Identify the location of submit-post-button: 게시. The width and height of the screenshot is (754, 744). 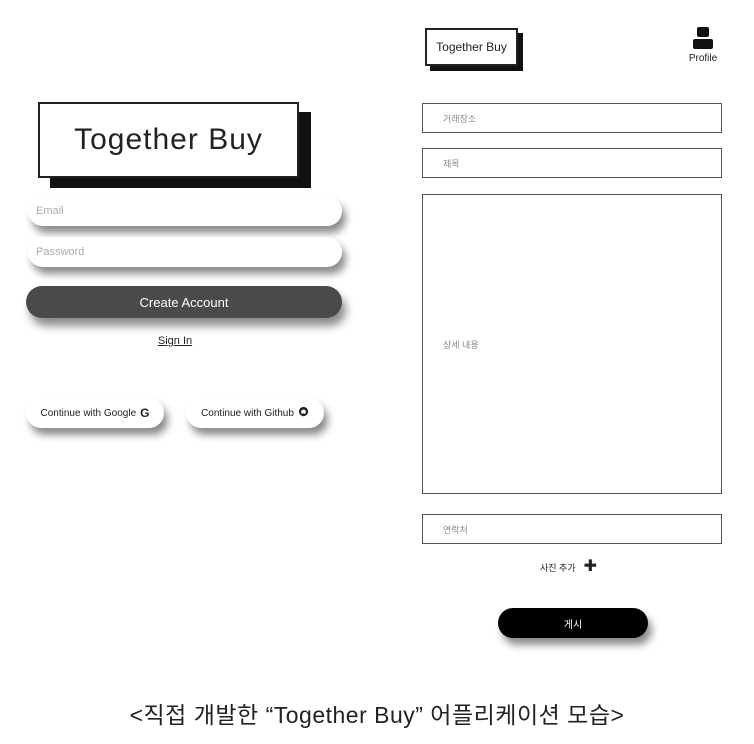
(573, 623).